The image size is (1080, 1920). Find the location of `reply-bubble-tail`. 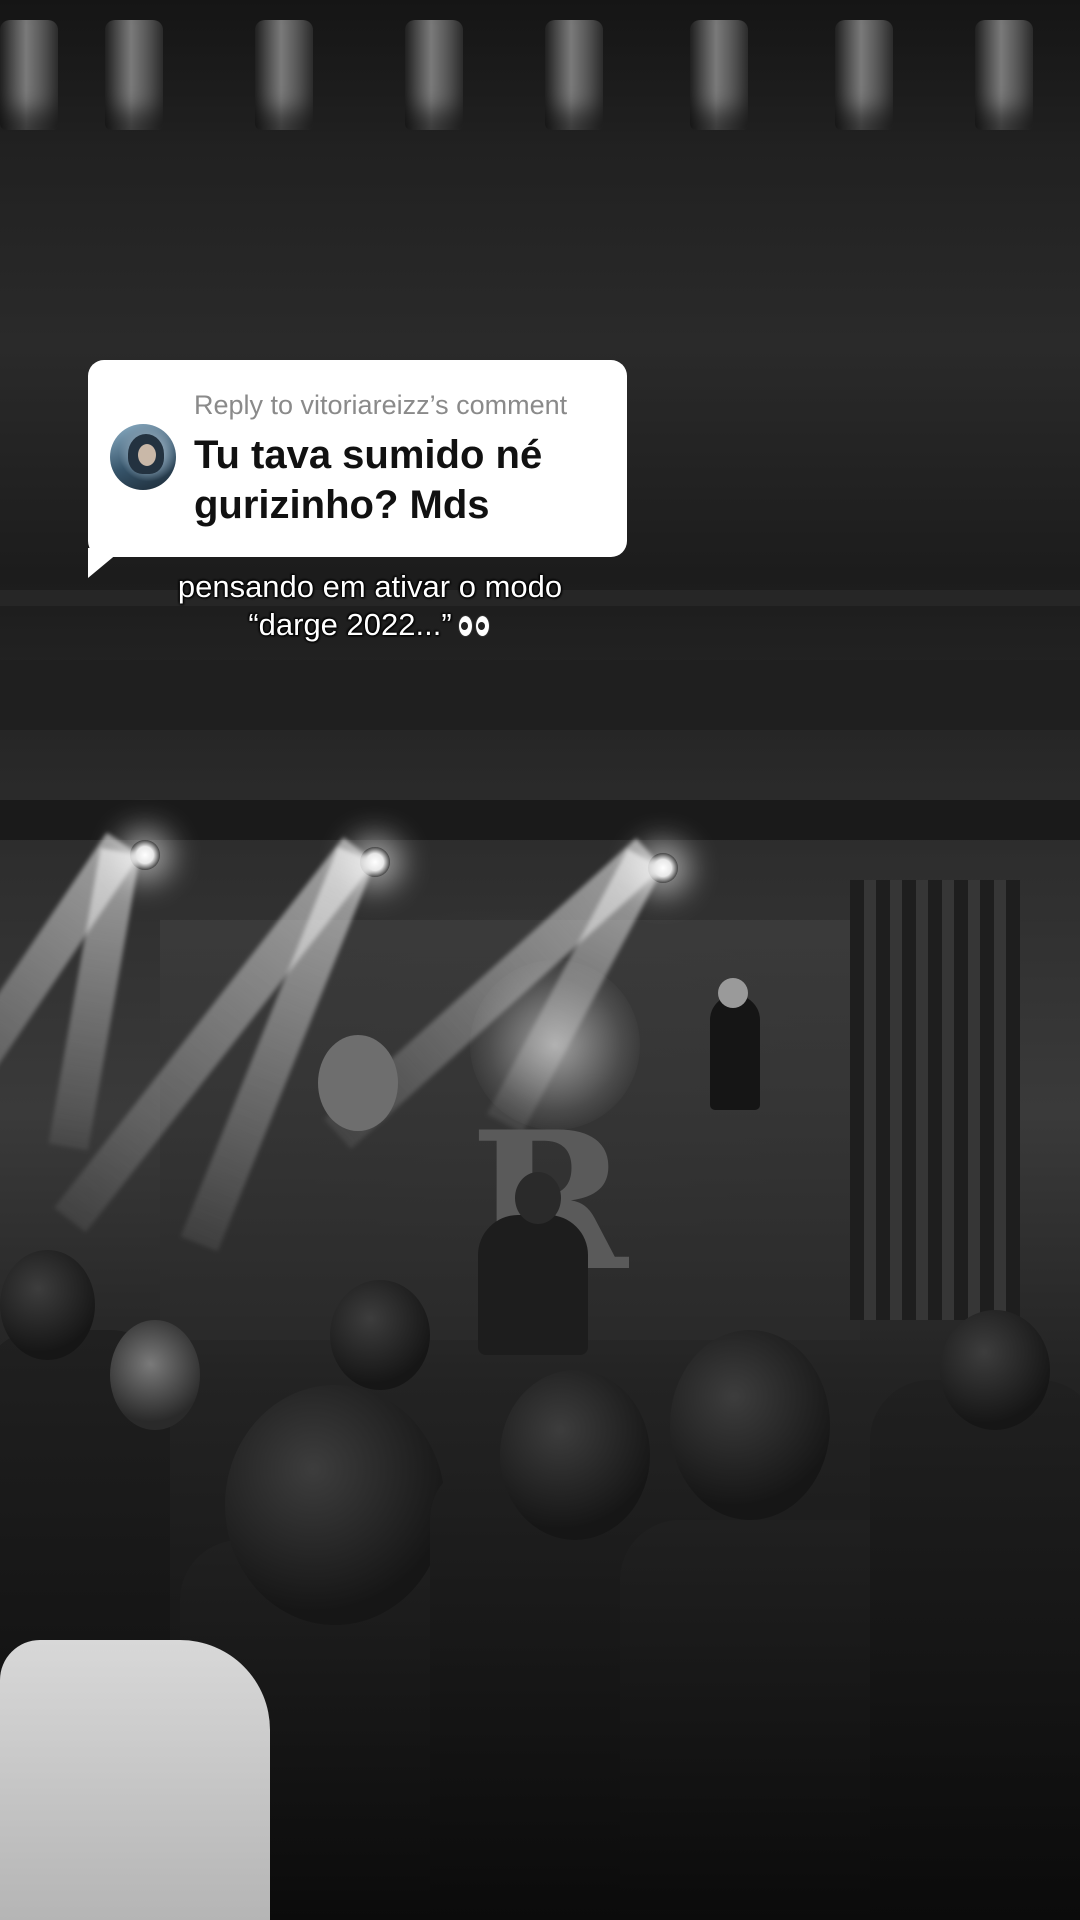

reply-bubble-tail is located at coordinates (106, 563).